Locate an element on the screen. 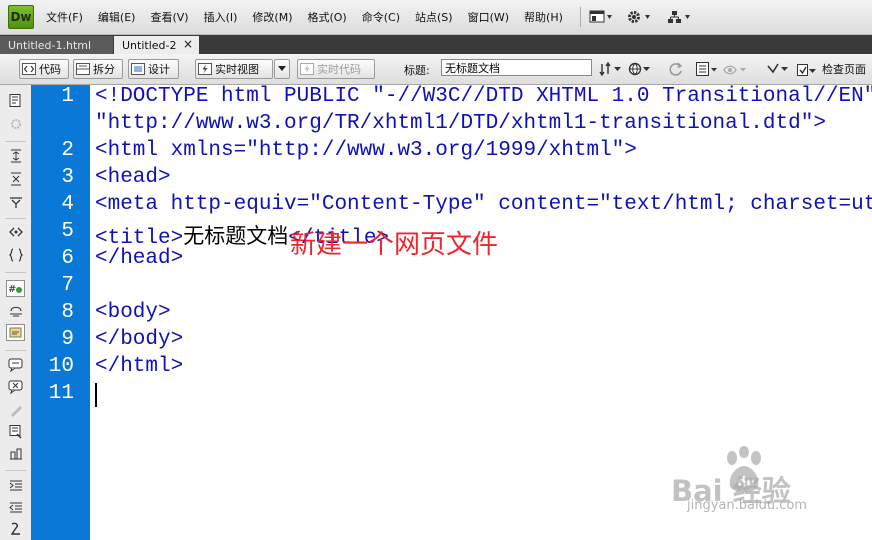 The width and height of the screenshot is (872, 540). outdent-code-icon is located at coordinates (16, 508).